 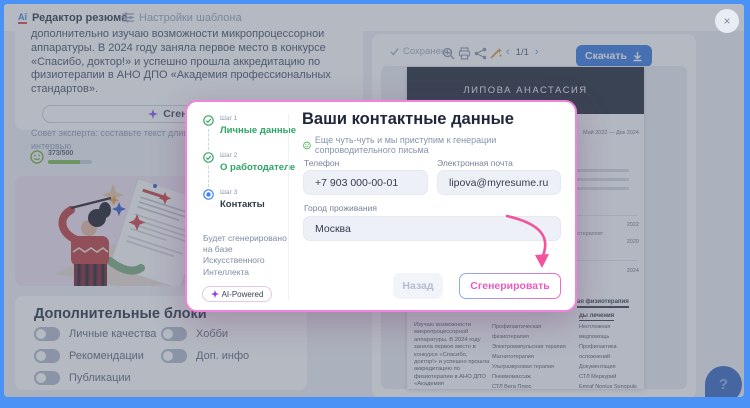 What do you see at coordinates (258, 130) in the screenshot?
I see `step-personal-data: Личные данные` at bounding box center [258, 130].